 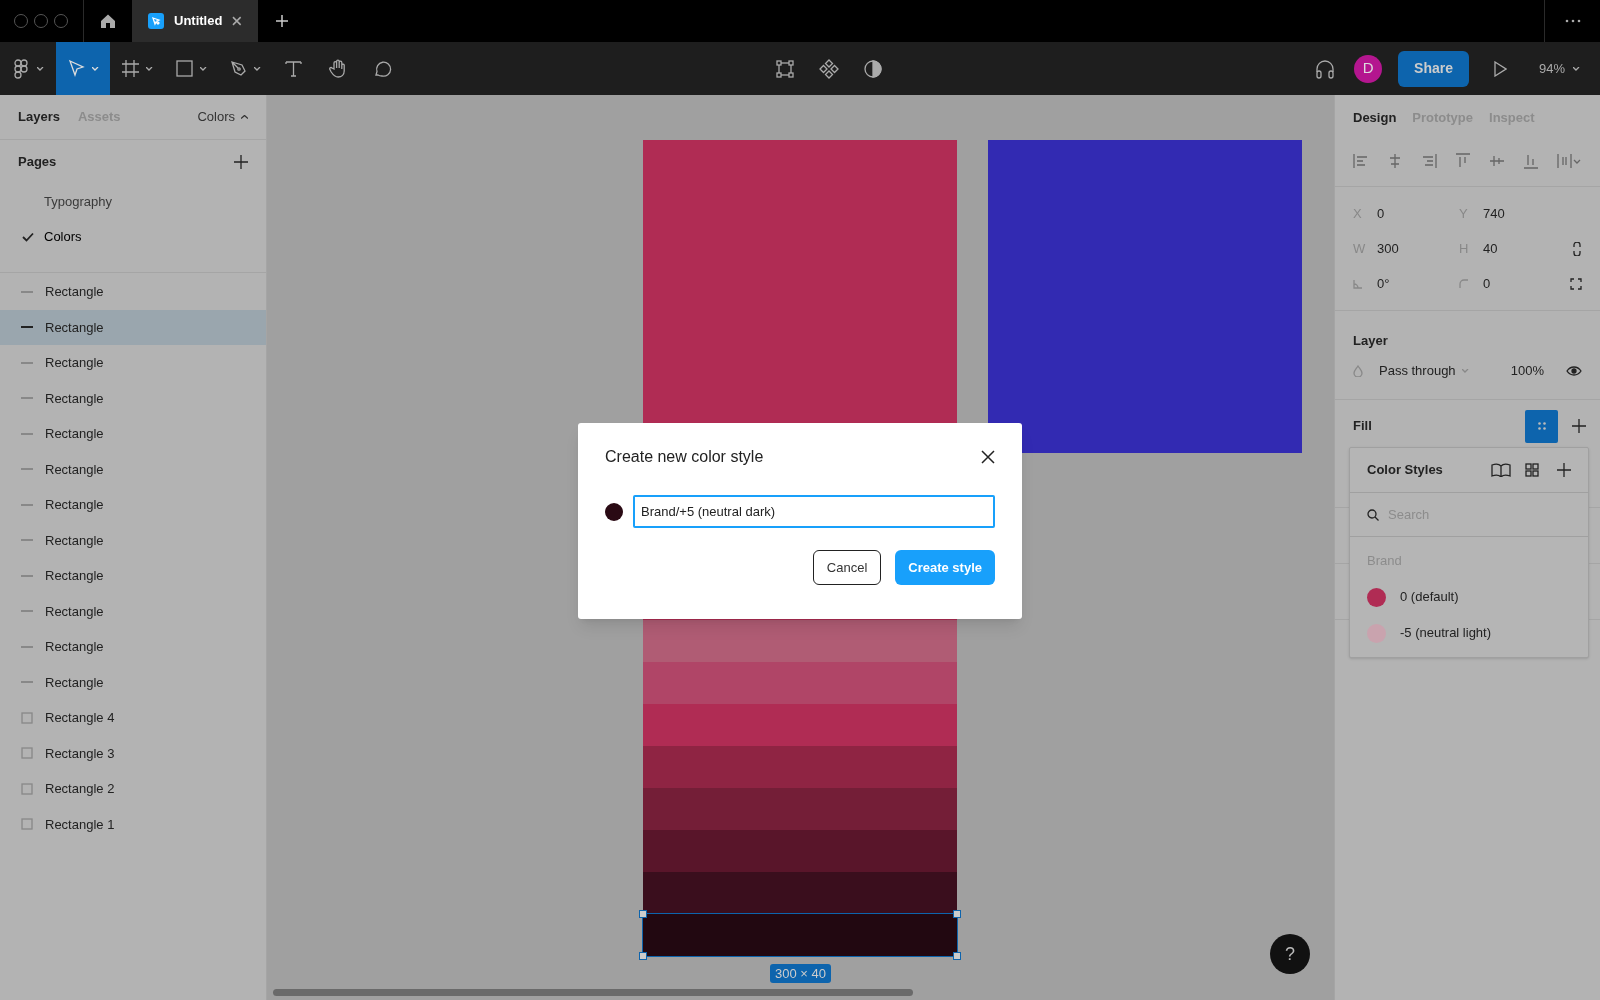 What do you see at coordinates (1532, 470) in the screenshot?
I see `grid-icon` at bounding box center [1532, 470].